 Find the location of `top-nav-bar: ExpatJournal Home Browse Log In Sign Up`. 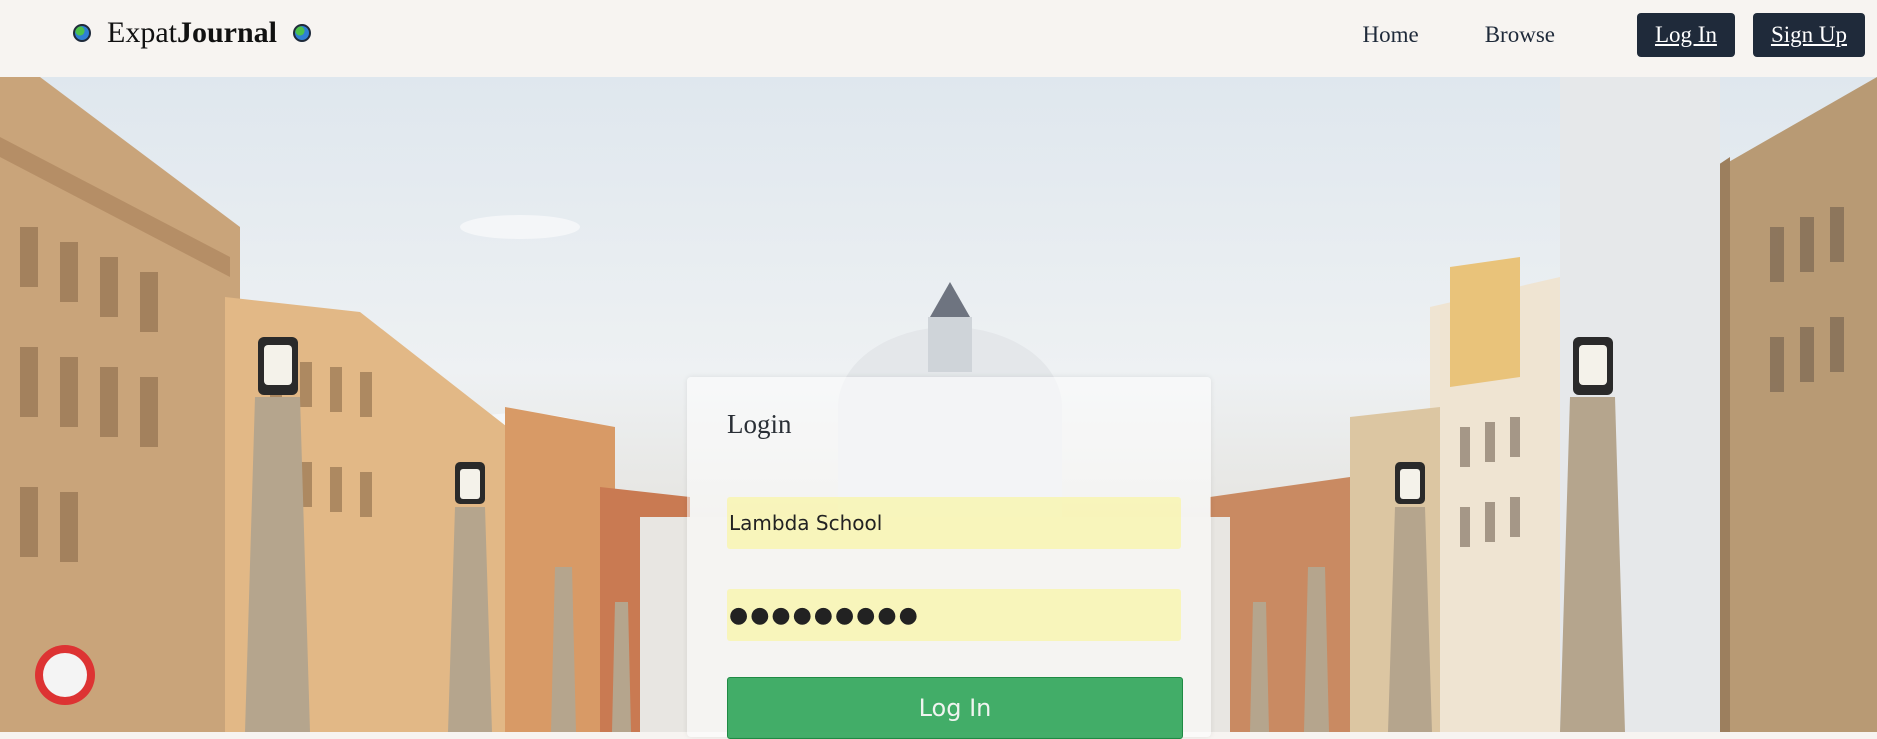

top-nav-bar: ExpatJournal Home Browse Log In Sign Up is located at coordinates (938, 38).